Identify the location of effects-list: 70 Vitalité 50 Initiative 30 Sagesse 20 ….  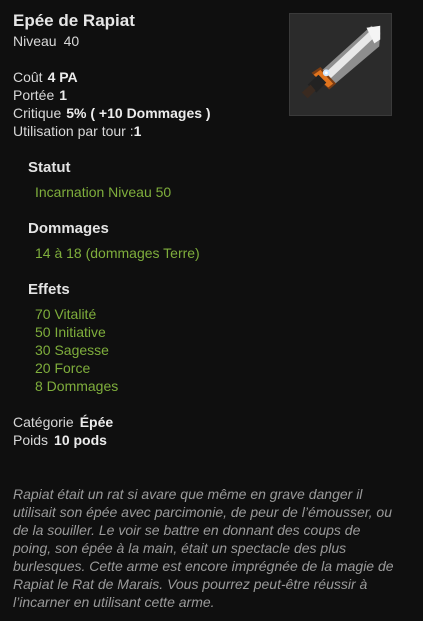
(76, 350).